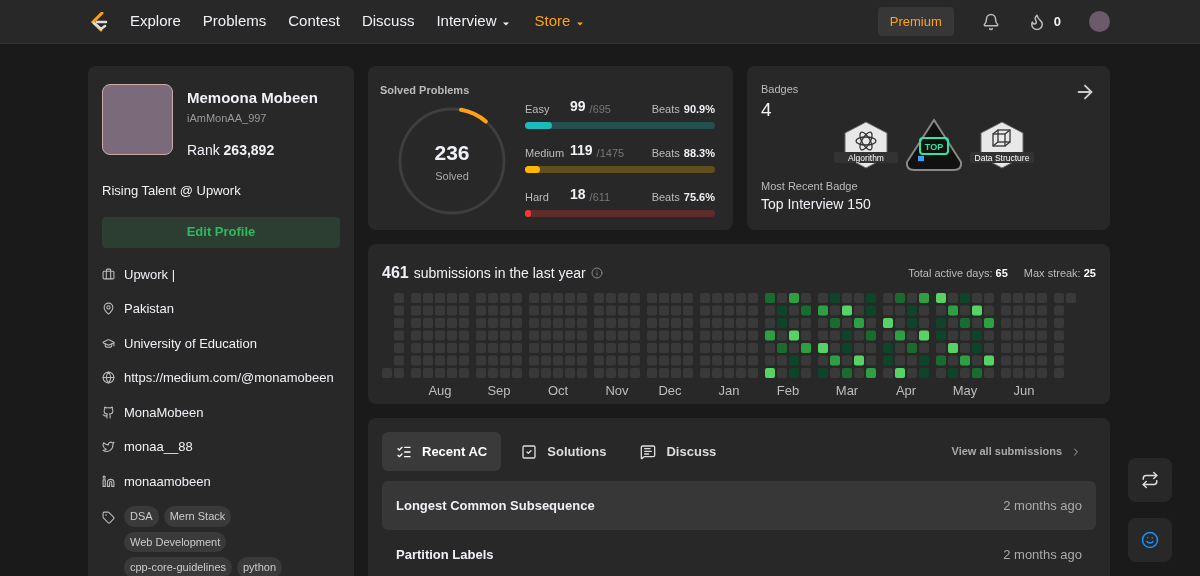  What do you see at coordinates (452, 176) in the screenshot?
I see `solved-caption: Solved` at bounding box center [452, 176].